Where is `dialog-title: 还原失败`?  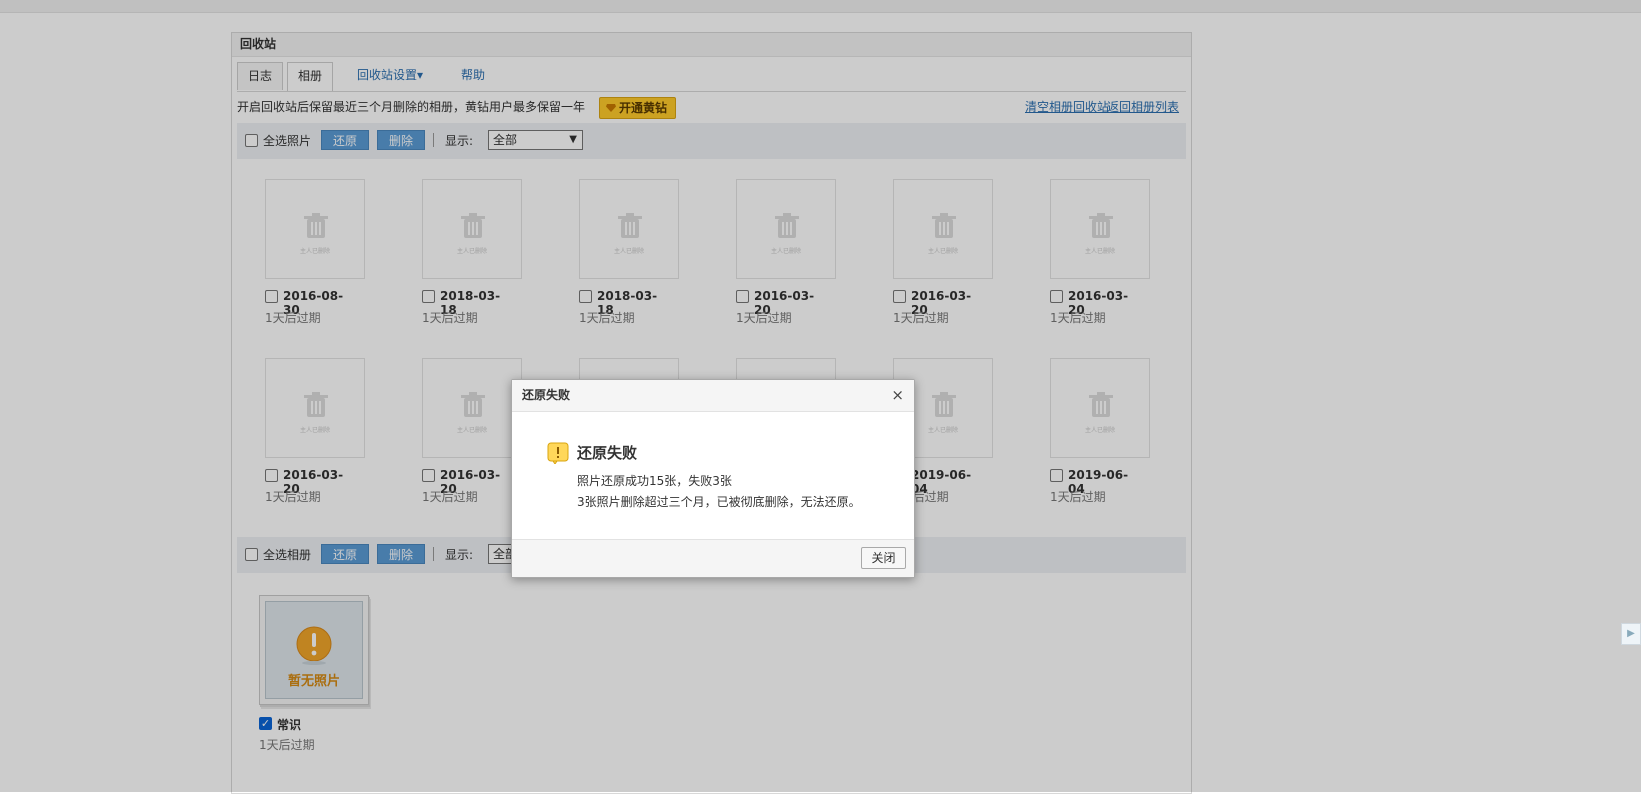 dialog-title: 还原失败 is located at coordinates (607, 453).